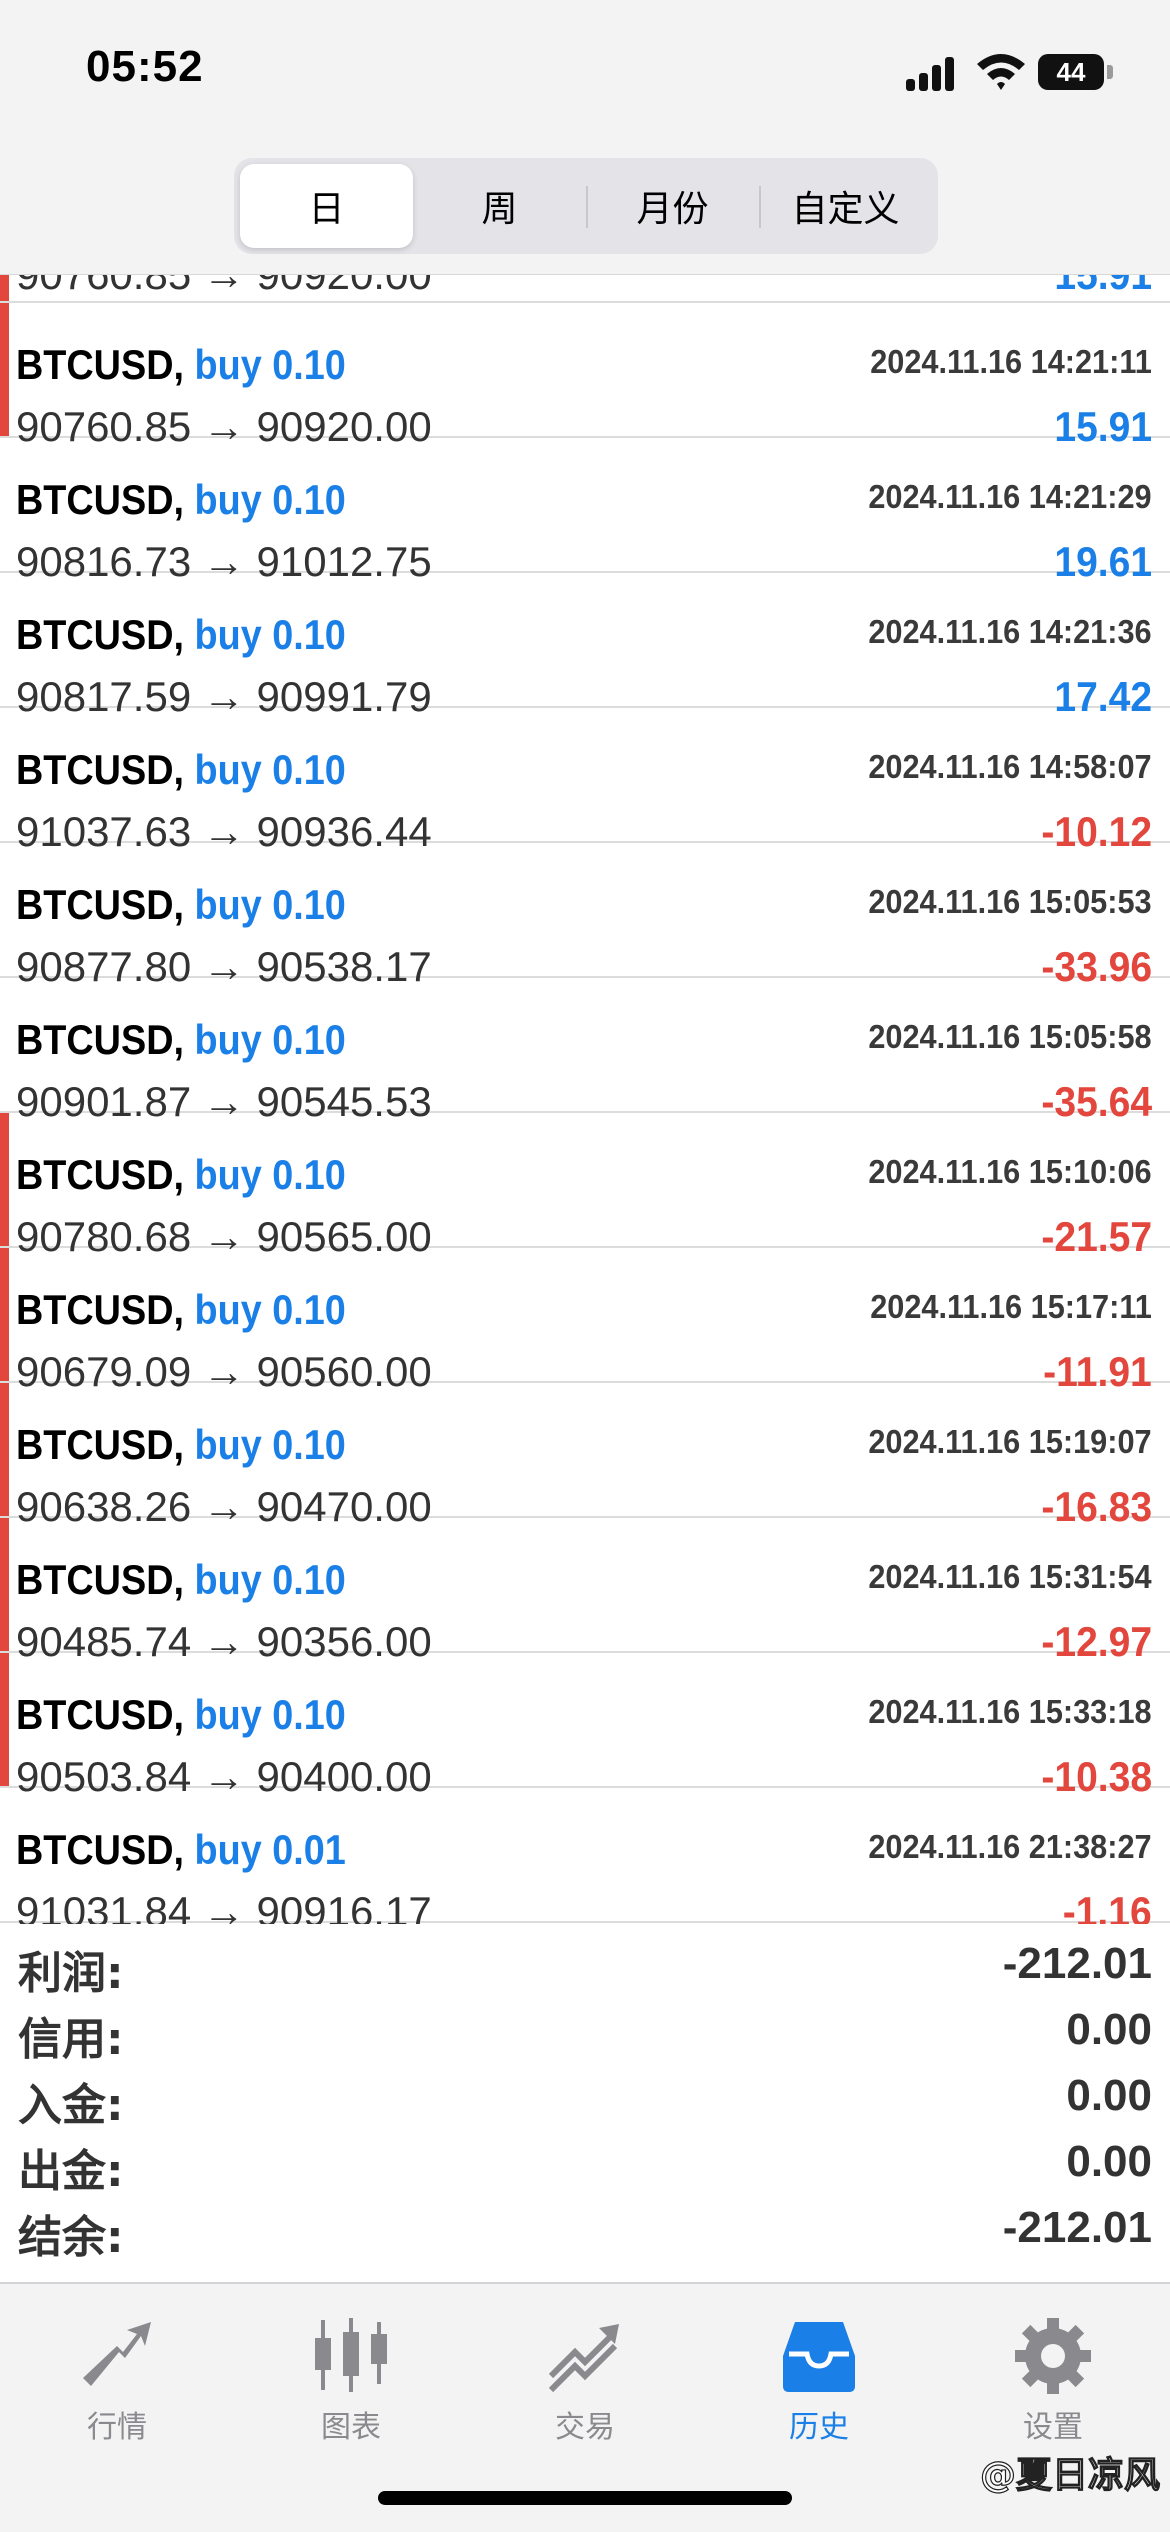 Image resolution: width=1170 pixels, height=2532 pixels. I want to click on tab-label: 行情, so click(117, 2427).